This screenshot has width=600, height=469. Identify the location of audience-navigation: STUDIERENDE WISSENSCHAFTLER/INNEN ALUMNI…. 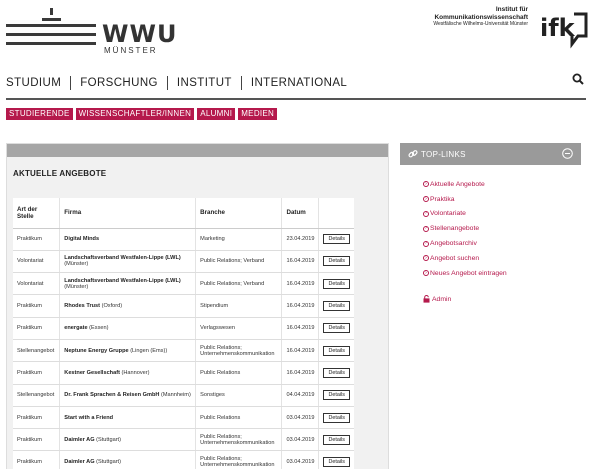
(142, 114).